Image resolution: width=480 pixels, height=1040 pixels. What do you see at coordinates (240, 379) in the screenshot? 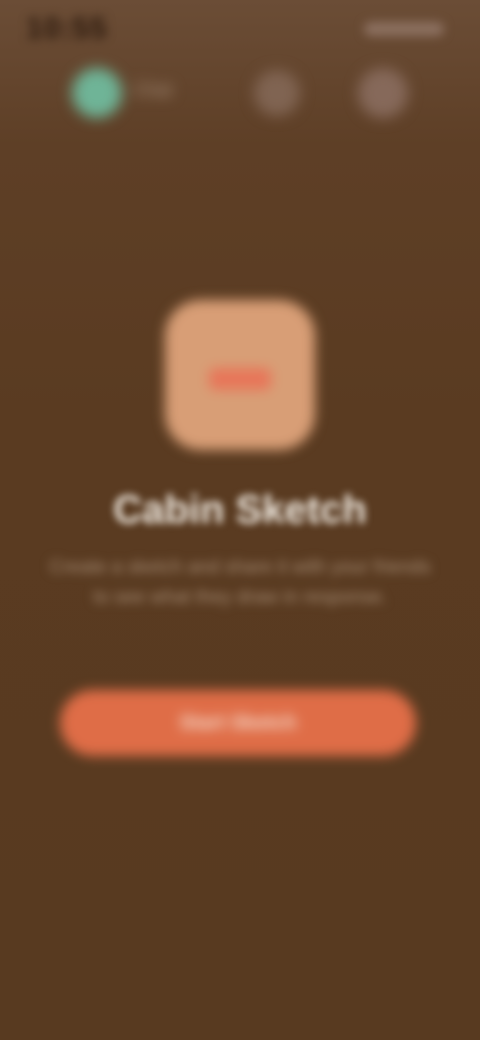
I see `app-icon-mark` at bounding box center [240, 379].